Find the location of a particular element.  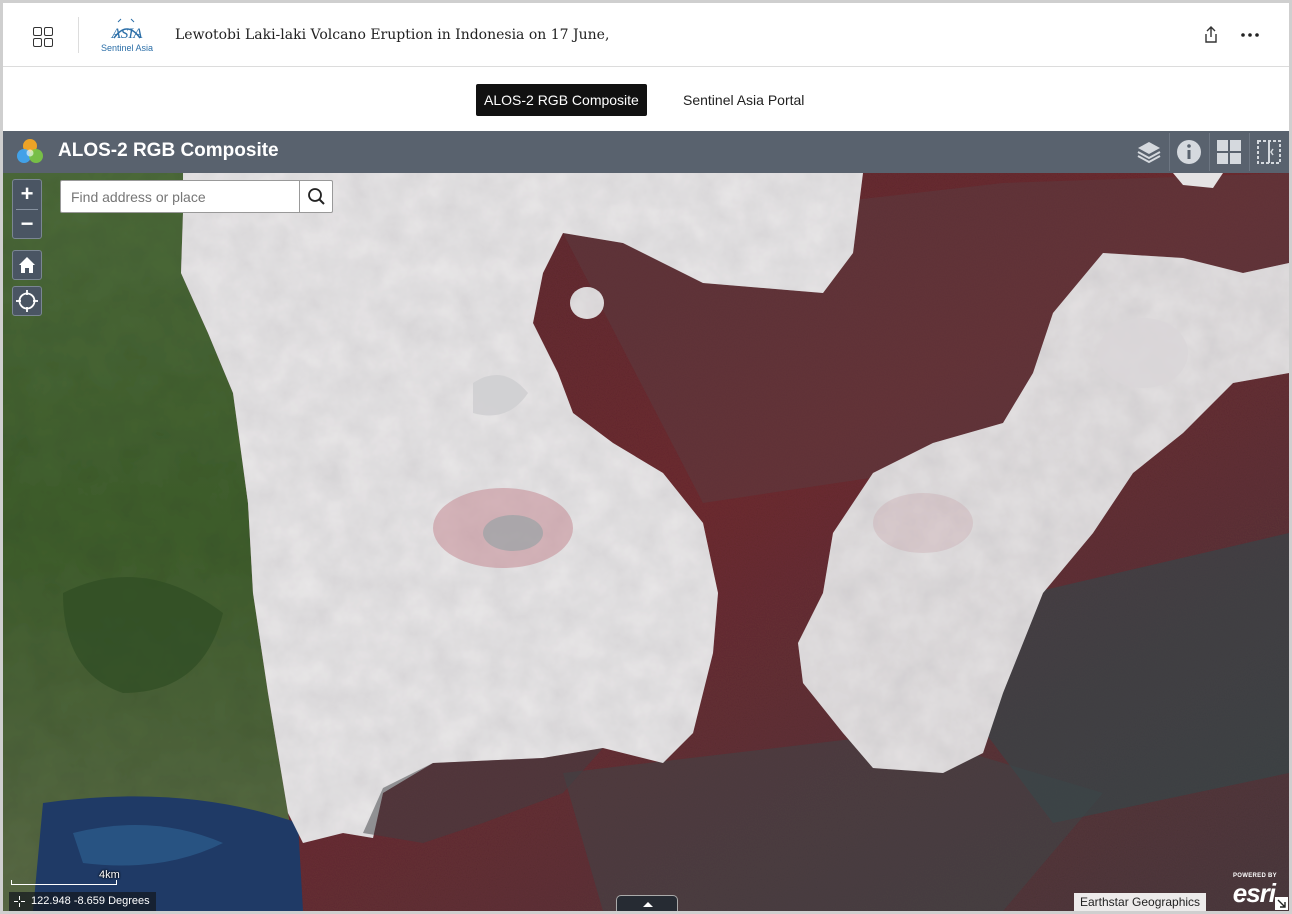

more-icon is located at coordinates (1250, 35).